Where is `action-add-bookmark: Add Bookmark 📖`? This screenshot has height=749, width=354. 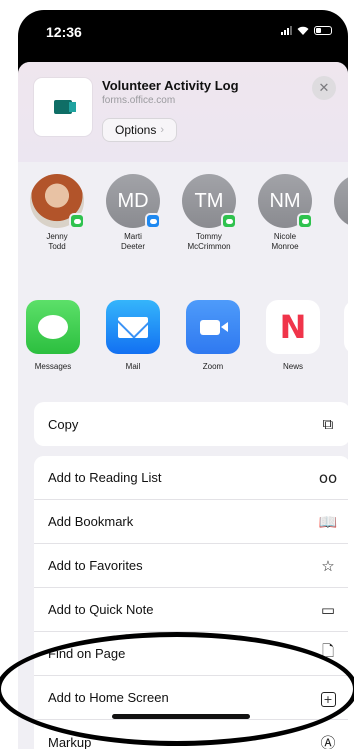
action-add-bookmark: Add Bookmark 📖 is located at coordinates (191, 522).